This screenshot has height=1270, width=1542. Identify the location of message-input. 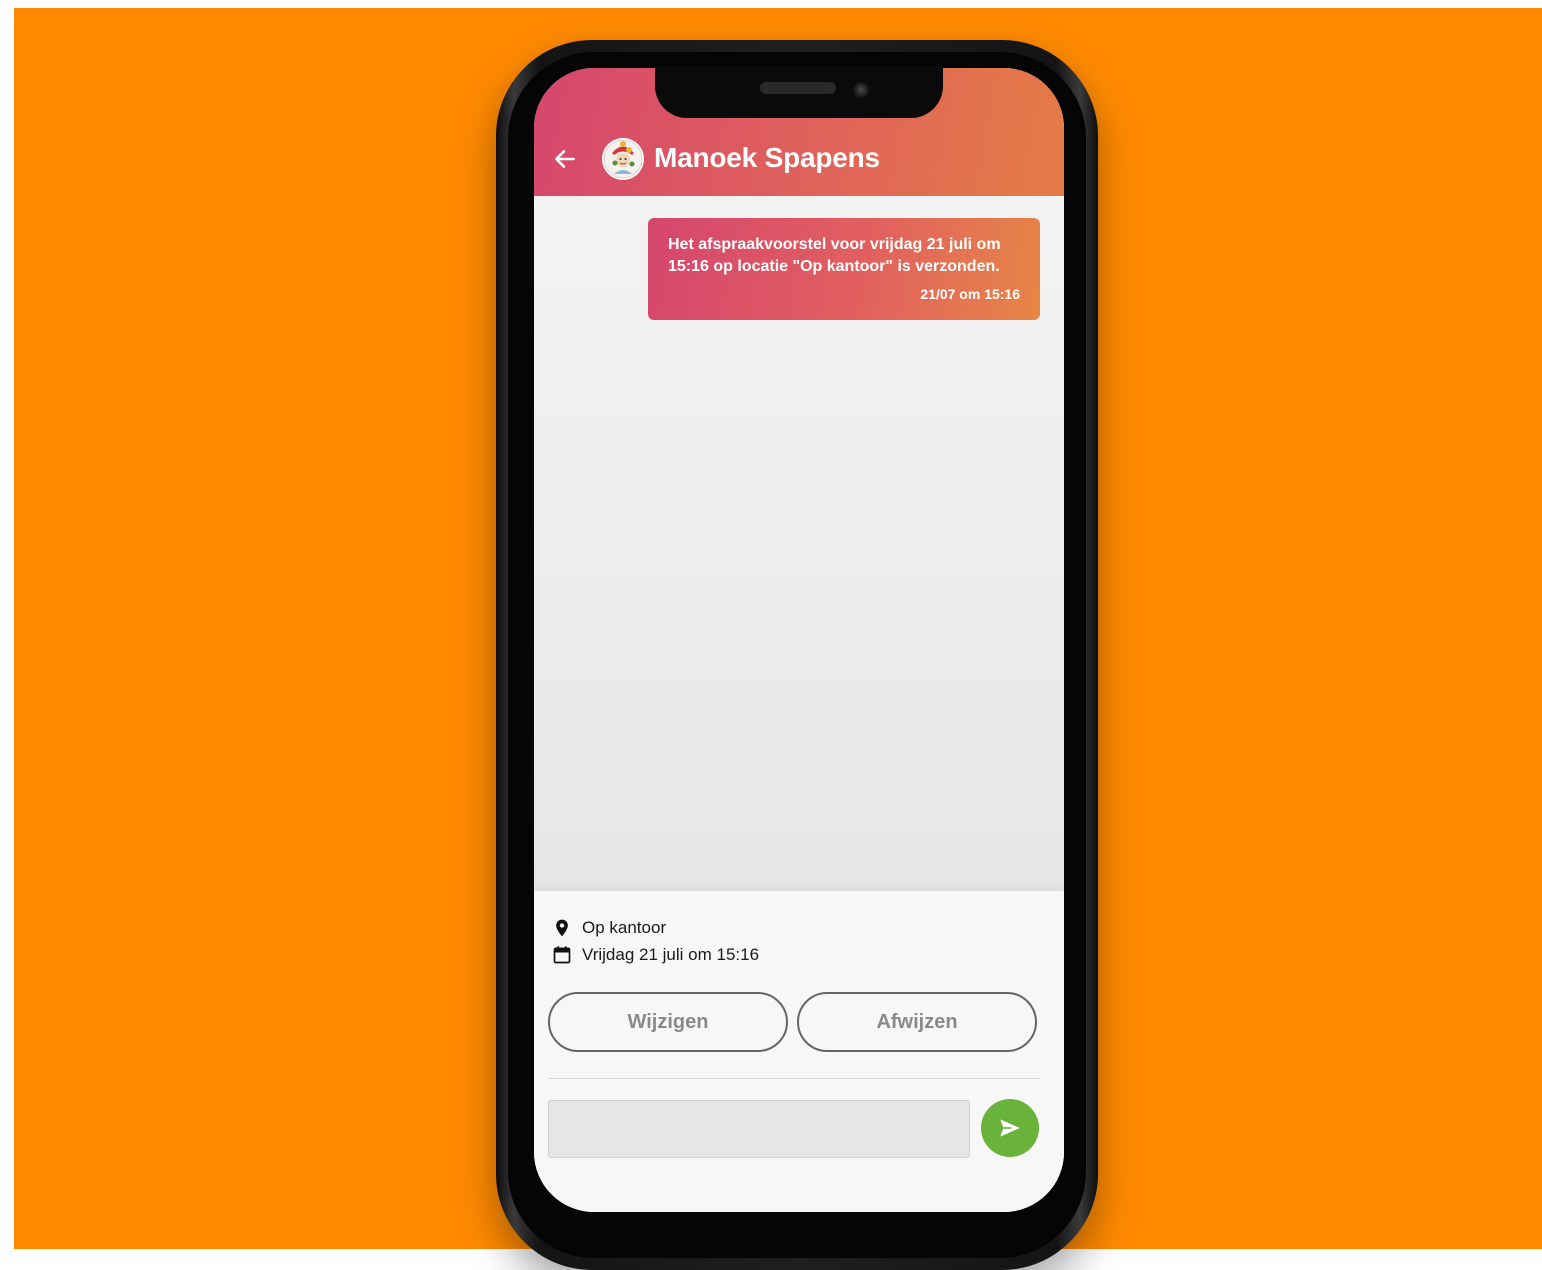
(759, 1129).